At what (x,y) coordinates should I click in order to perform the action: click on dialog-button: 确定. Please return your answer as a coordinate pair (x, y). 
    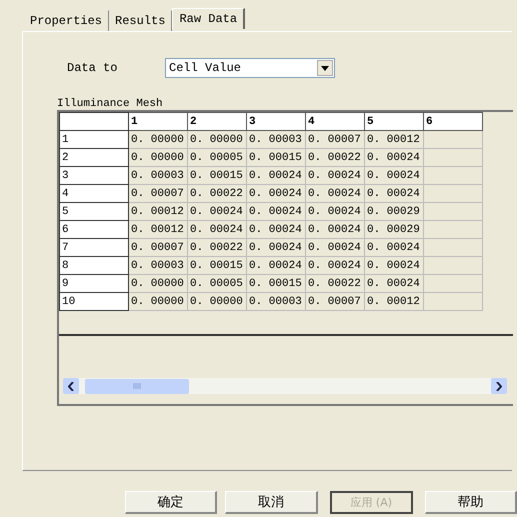
    Looking at the image, I should click on (171, 502).